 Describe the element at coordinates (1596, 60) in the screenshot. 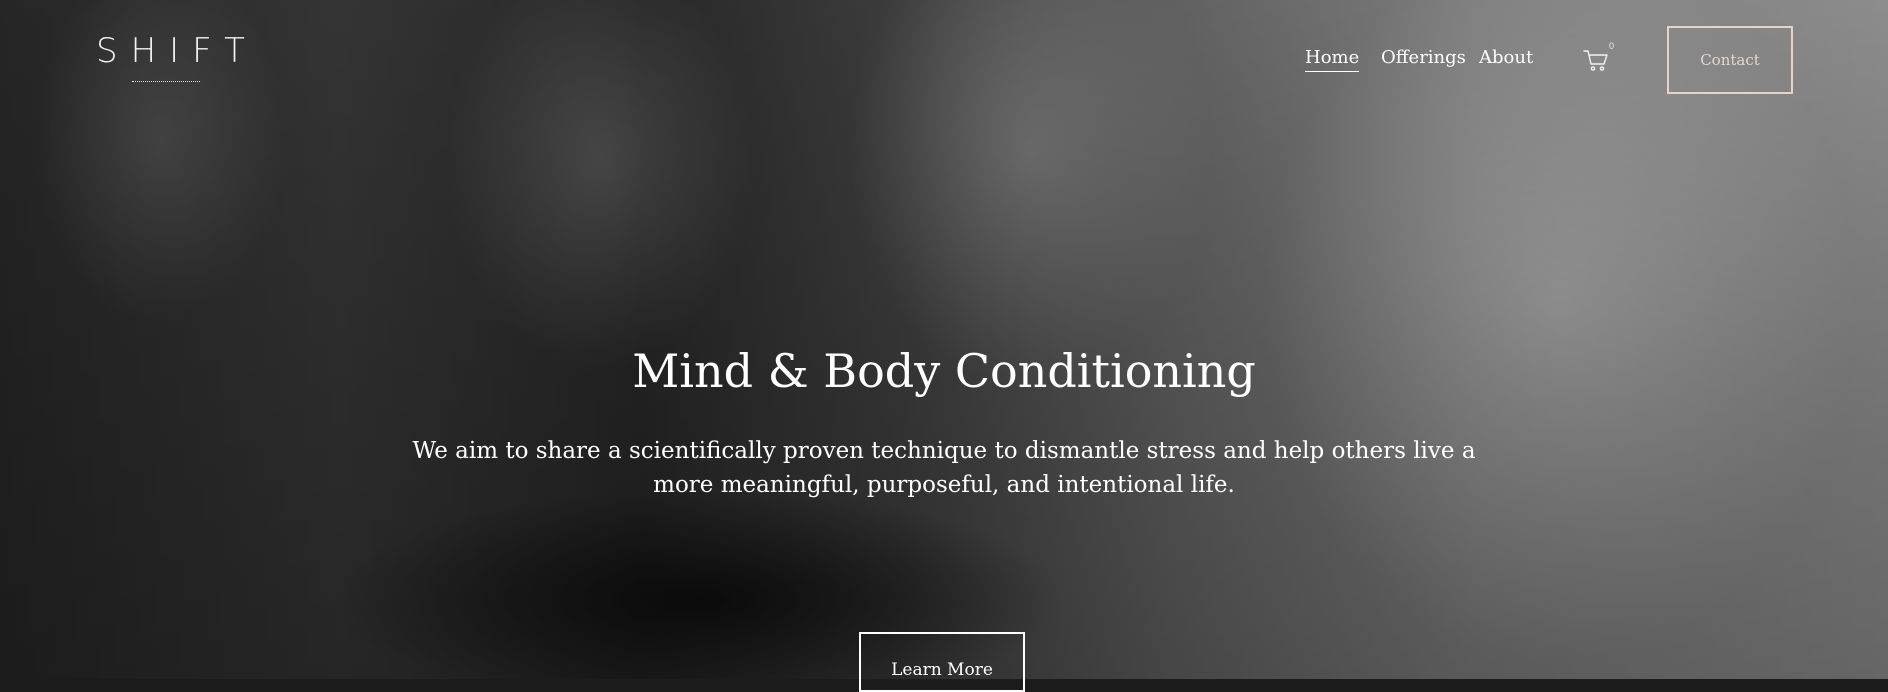

I see `shopping-cart-icon` at that location.